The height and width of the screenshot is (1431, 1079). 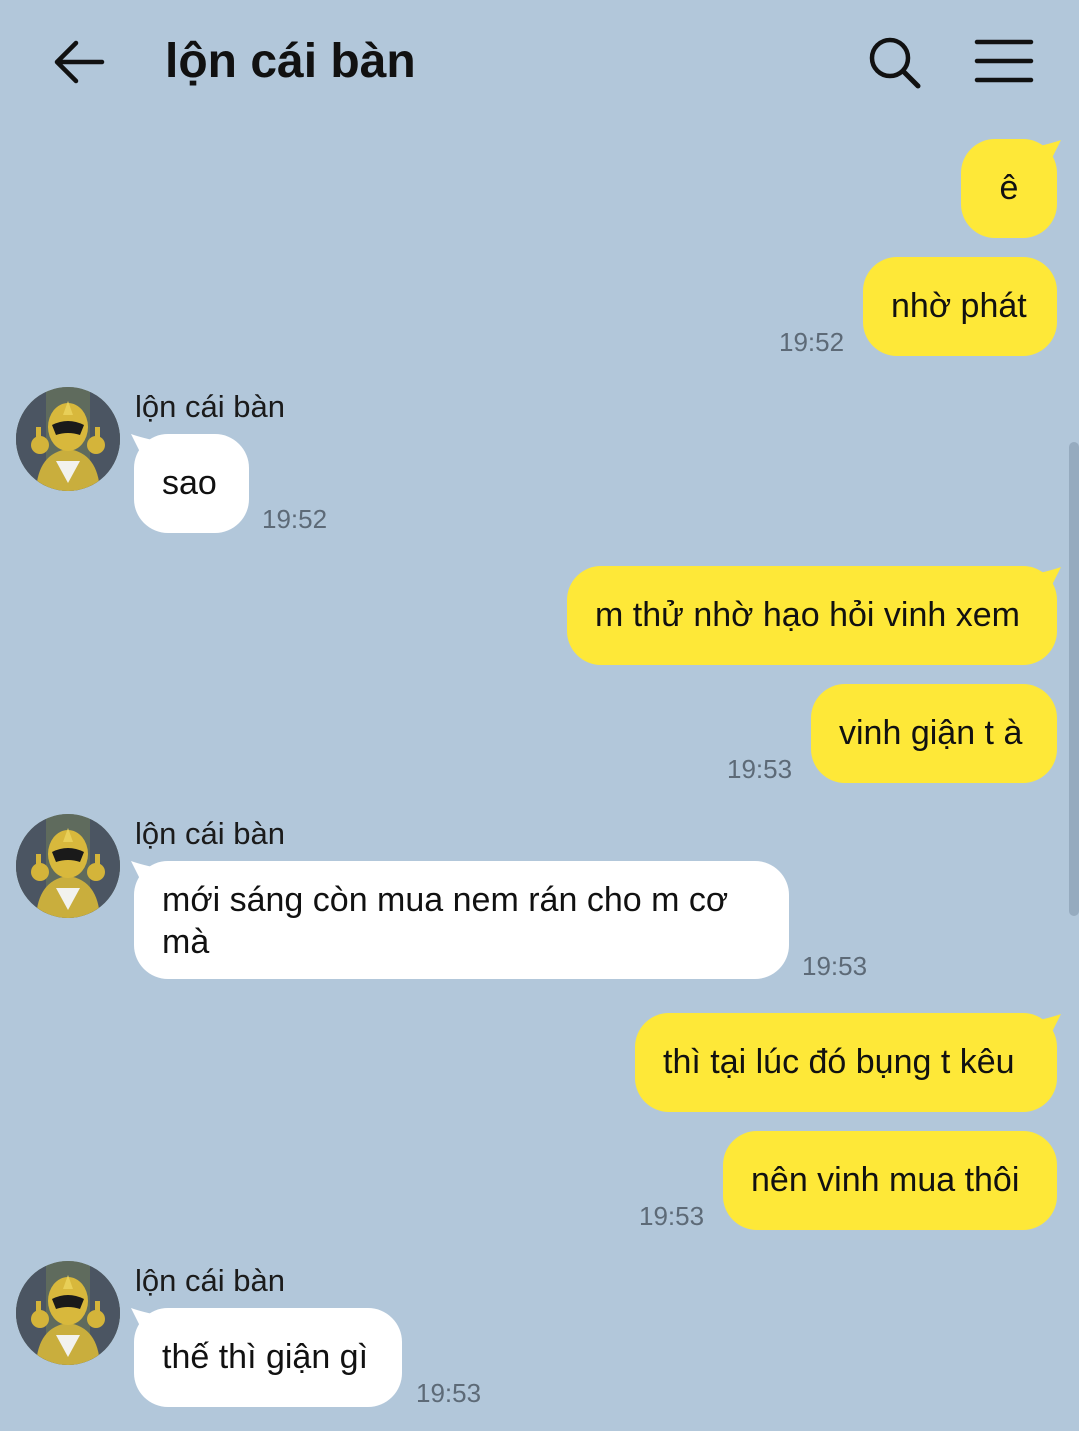 I want to click on search-icon, so click(x=894, y=62).